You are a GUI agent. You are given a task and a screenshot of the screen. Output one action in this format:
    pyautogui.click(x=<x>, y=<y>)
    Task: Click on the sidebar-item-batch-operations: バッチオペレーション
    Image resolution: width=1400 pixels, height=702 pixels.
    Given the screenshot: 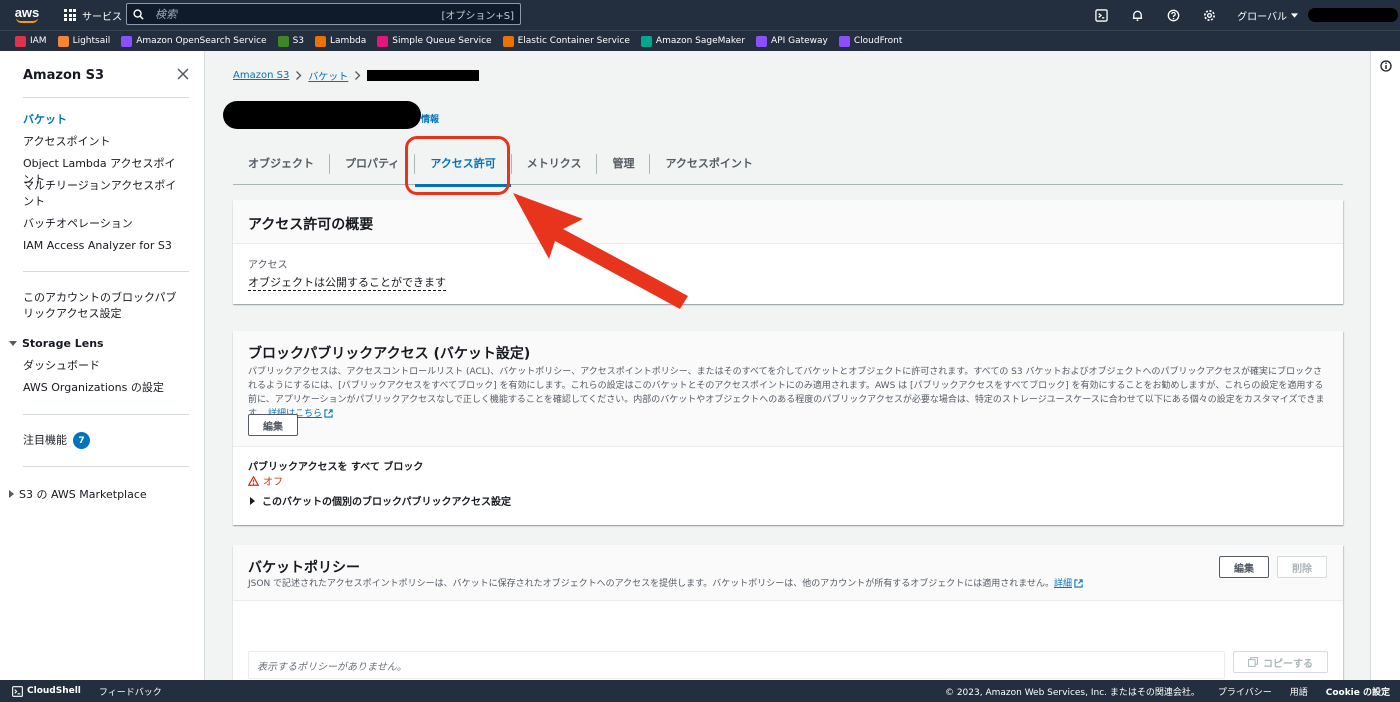 What is the action you would take?
    pyautogui.click(x=103, y=224)
    